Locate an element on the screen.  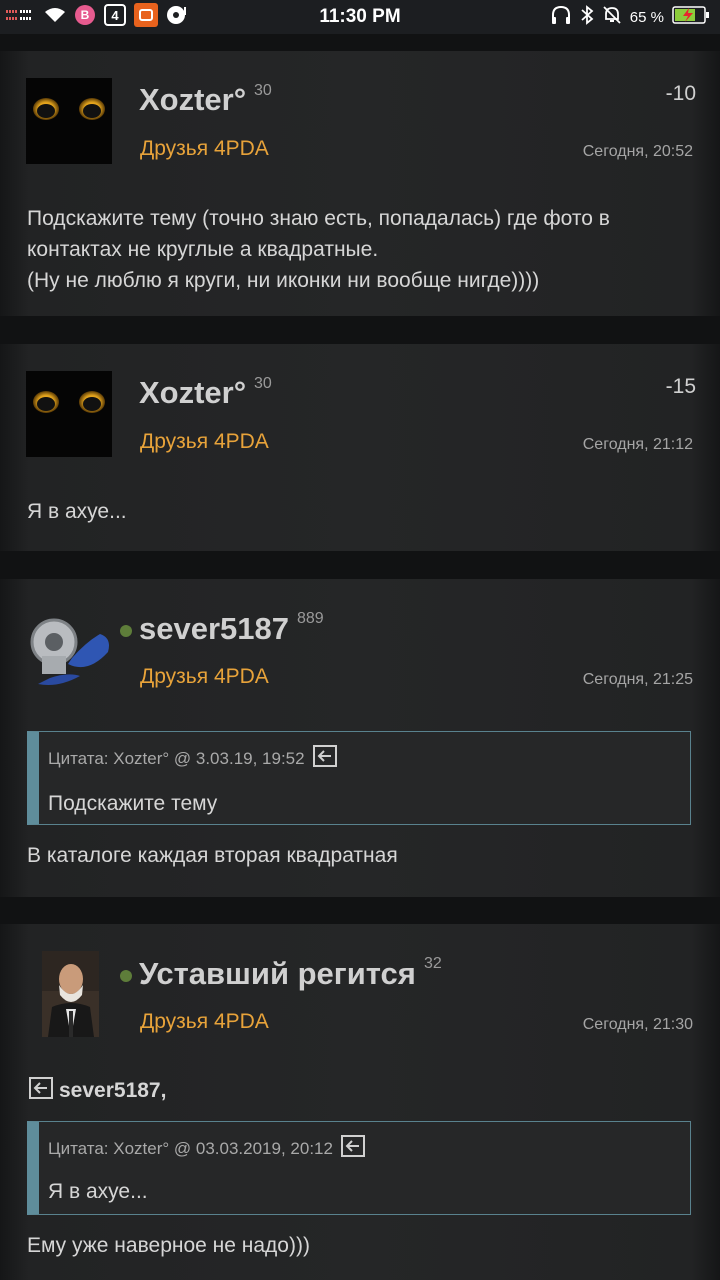
quote-header: Цитата: Xozter° @ 3.03.19, 19:52 is located at coordinates (192, 758).